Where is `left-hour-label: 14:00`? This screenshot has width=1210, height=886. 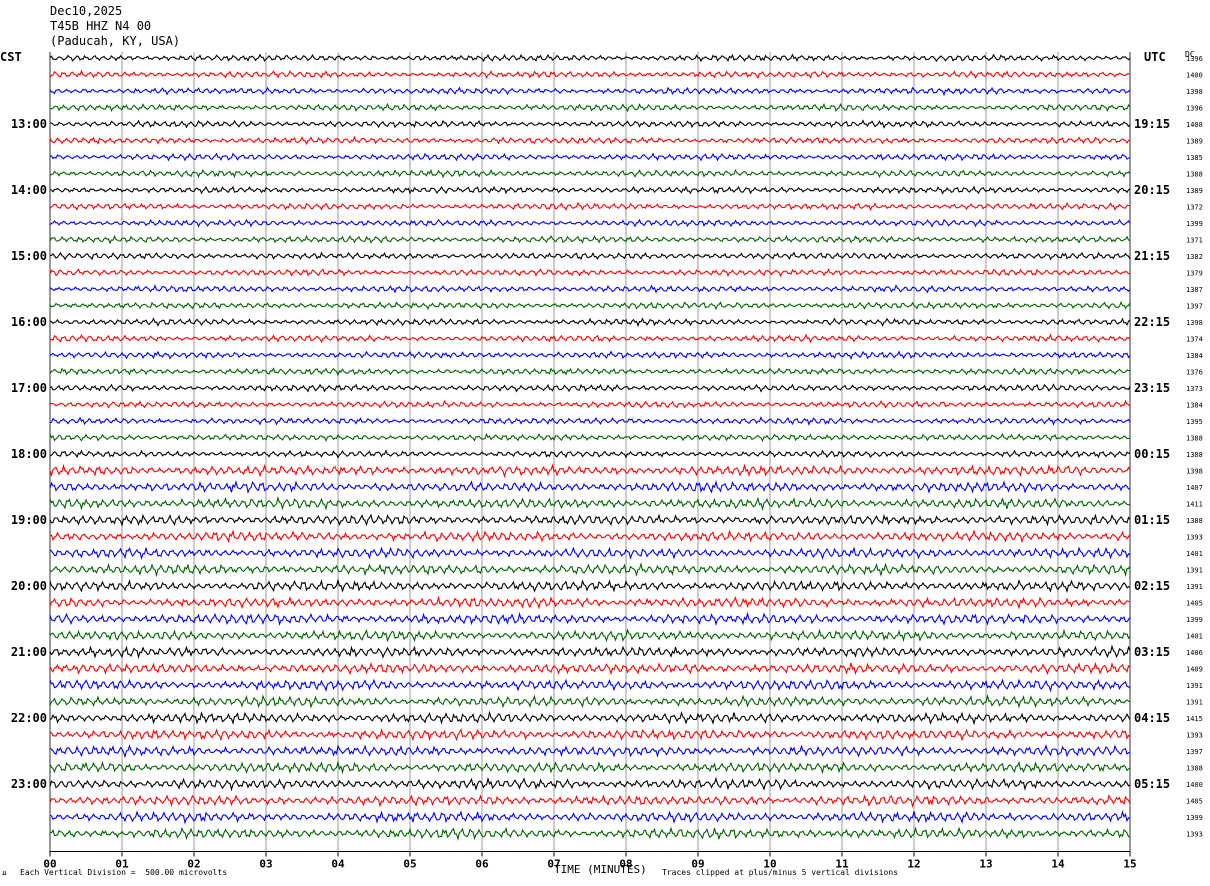
left-hour-label: 14:00 is located at coordinates (29, 190).